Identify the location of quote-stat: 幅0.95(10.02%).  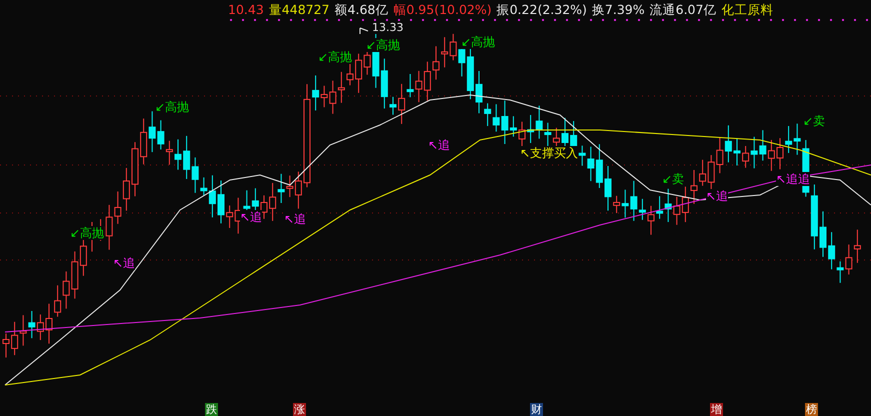
(442, 10).